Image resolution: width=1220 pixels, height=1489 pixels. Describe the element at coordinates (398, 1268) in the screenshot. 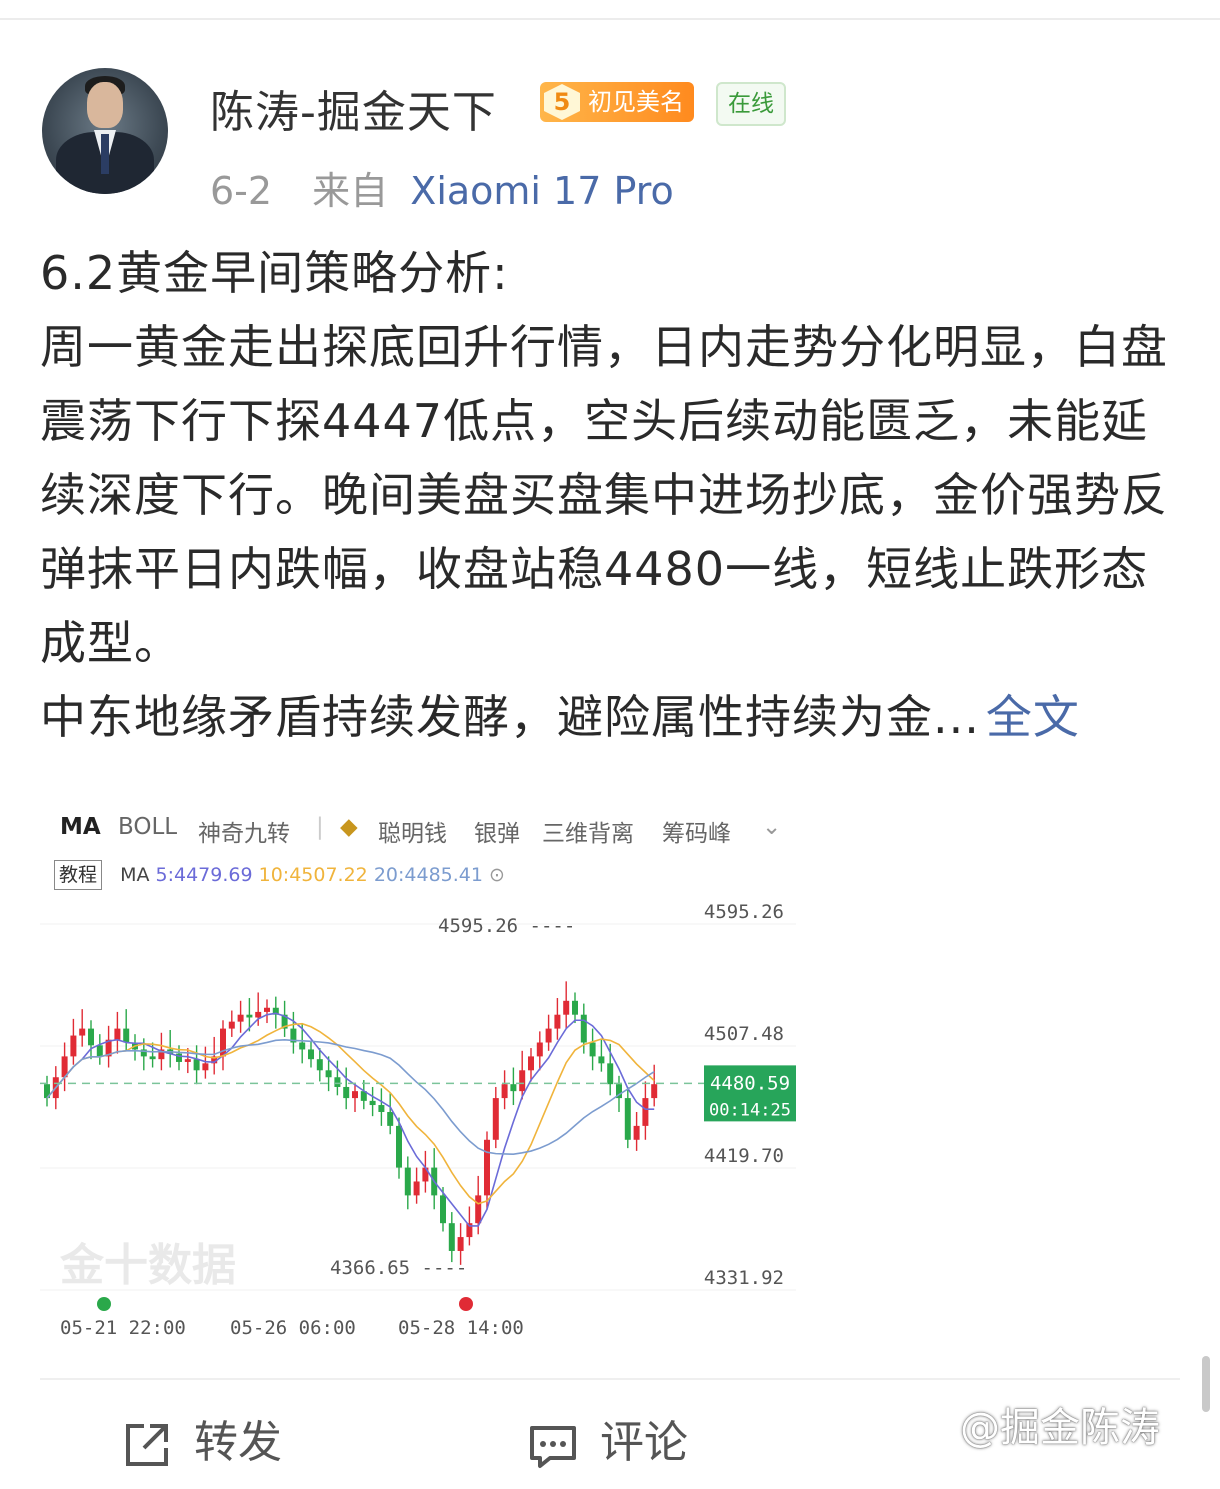

I see `low-annotation: 4366.65 ----` at that location.